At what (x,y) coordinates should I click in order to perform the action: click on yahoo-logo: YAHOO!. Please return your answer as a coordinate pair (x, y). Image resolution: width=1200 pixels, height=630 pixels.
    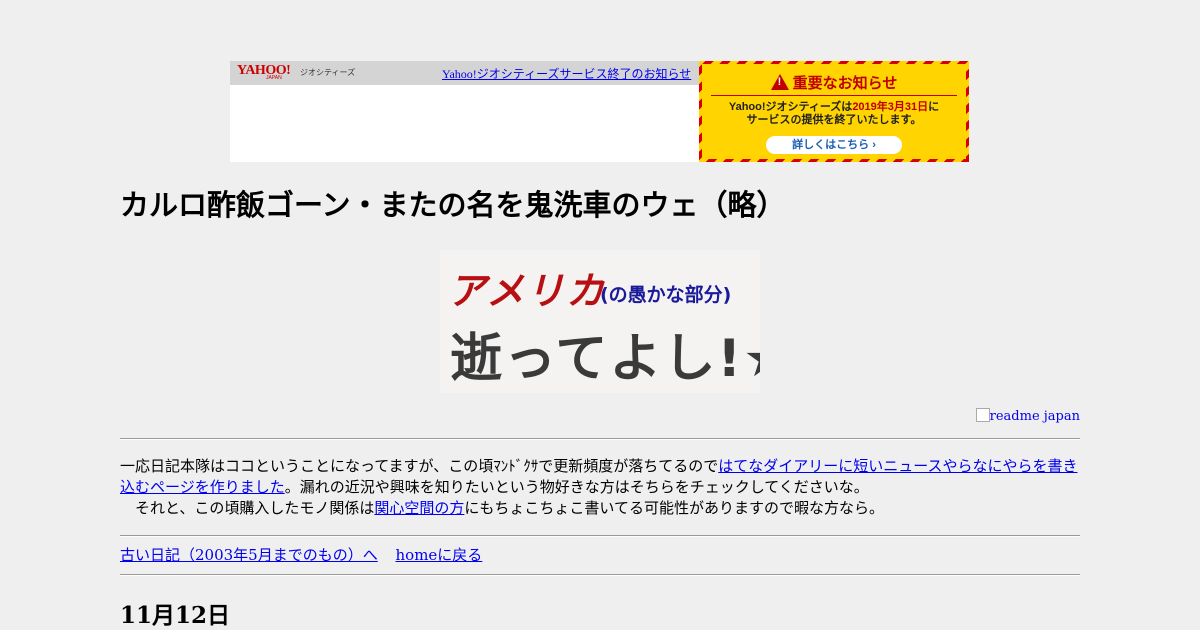
    Looking at the image, I should click on (264, 71).